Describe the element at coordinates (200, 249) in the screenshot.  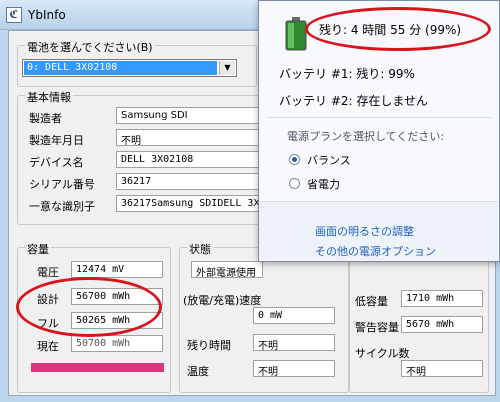
I see `status-legend: 状態` at that location.